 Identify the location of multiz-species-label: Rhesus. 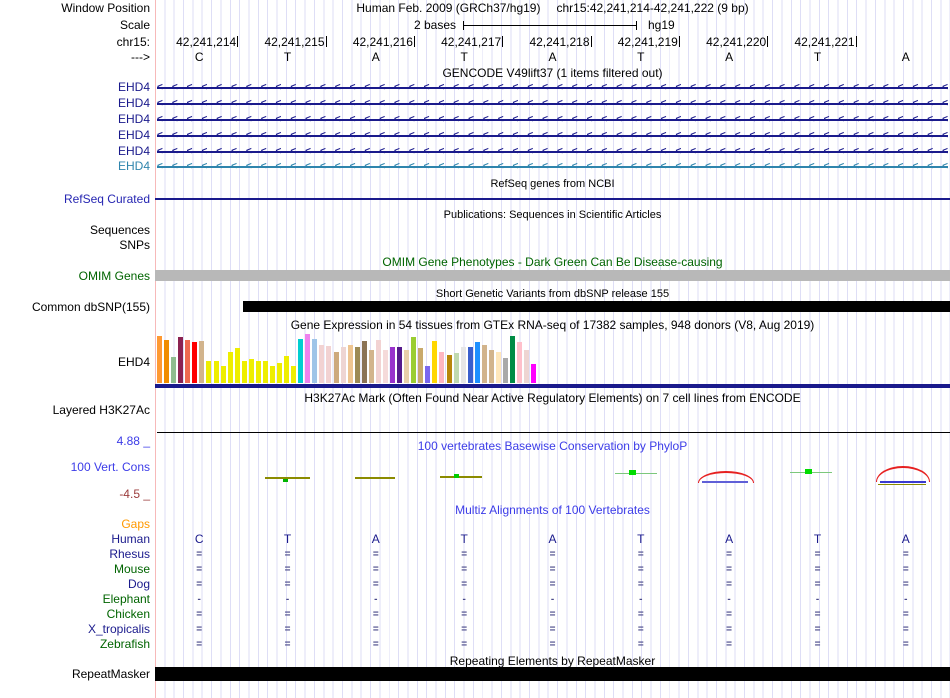
(75, 554).